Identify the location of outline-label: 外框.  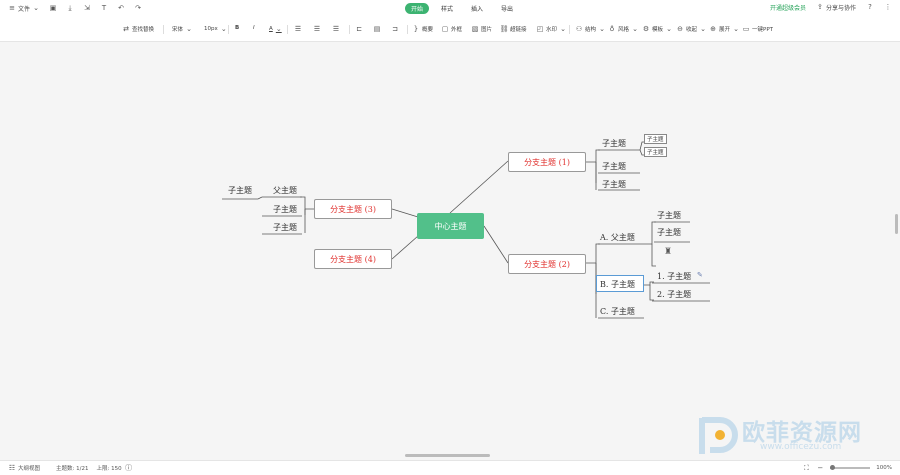
(457, 30).